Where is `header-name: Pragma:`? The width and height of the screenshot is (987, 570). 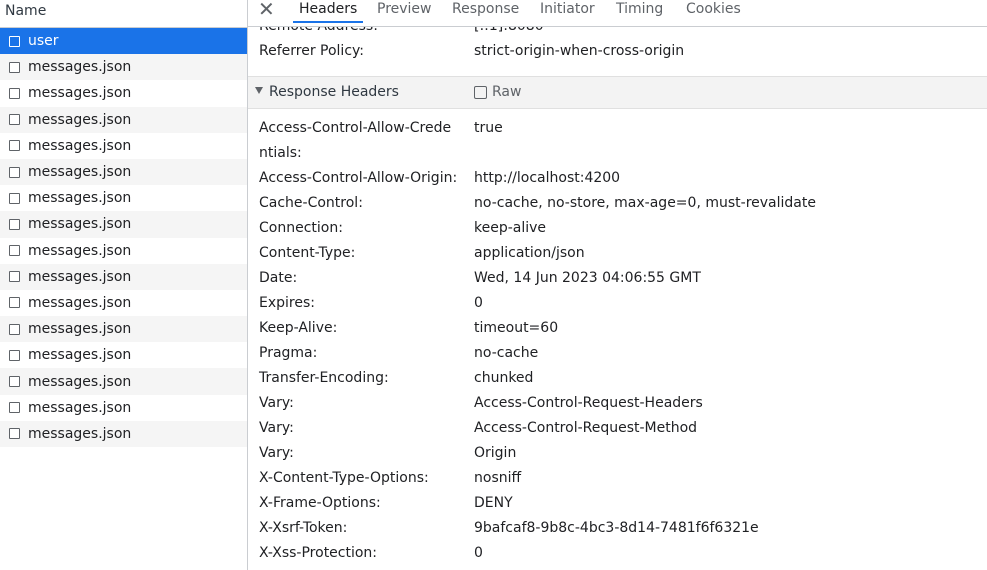
header-name: Pragma: is located at coordinates (288, 353).